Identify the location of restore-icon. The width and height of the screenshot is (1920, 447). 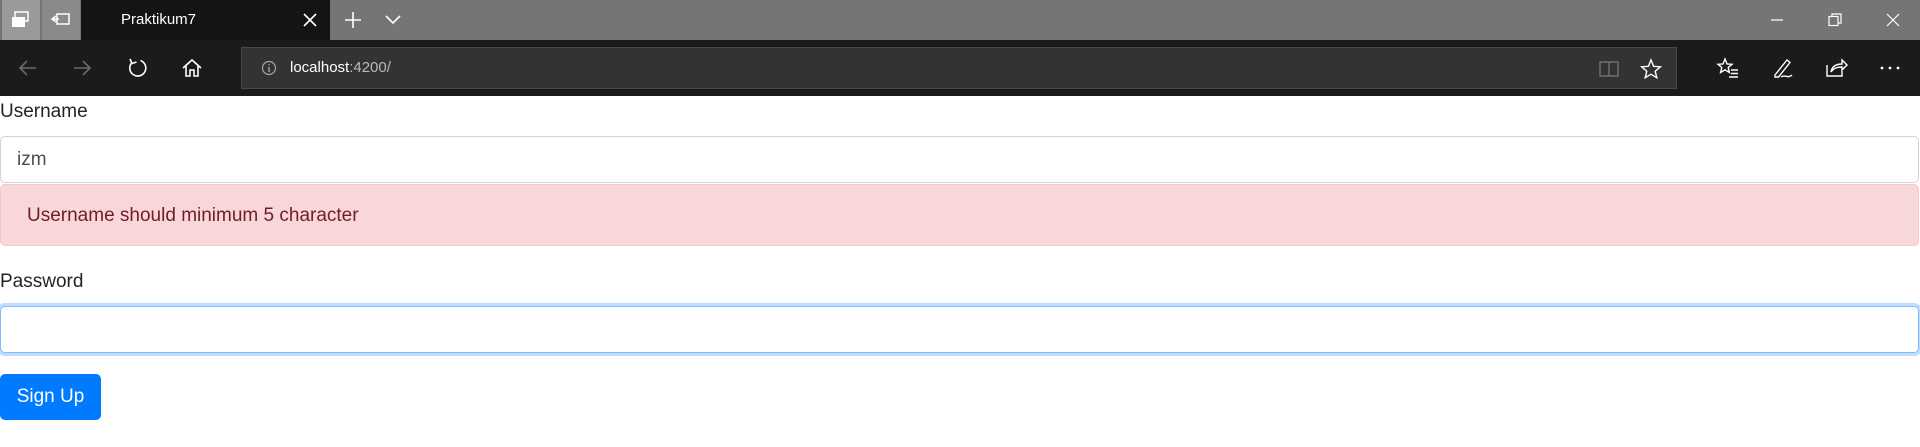
(1835, 20).